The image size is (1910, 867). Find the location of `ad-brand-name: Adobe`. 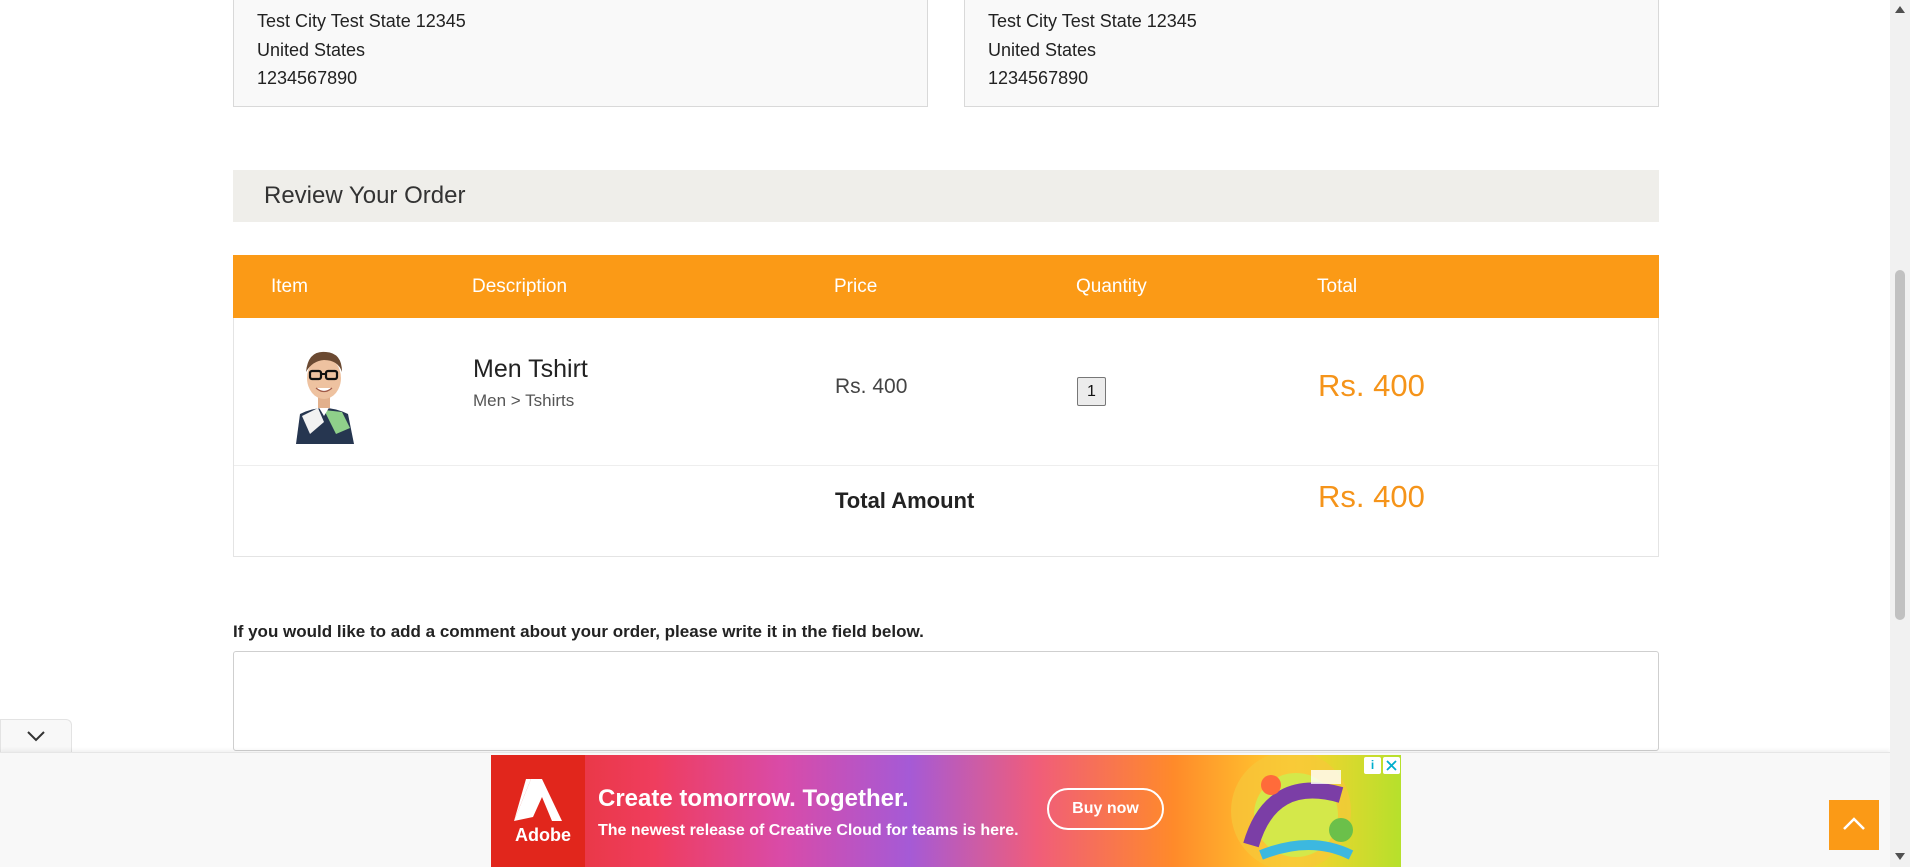

ad-brand-name: Adobe is located at coordinates (543, 835).